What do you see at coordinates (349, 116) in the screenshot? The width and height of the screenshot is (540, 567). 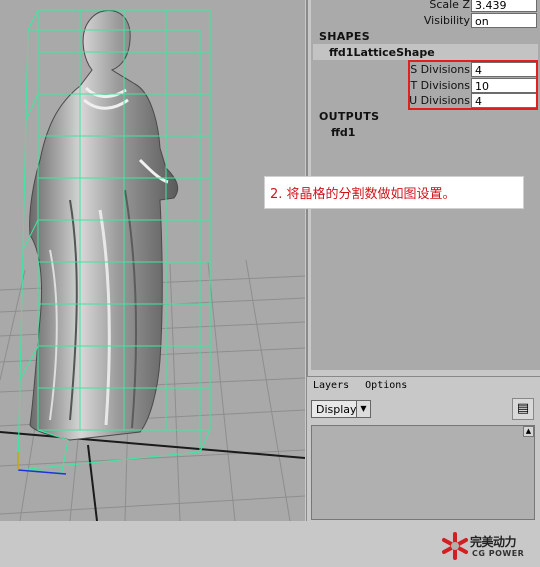 I see `outputs-header: OUTPUTS` at bounding box center [349, 116].